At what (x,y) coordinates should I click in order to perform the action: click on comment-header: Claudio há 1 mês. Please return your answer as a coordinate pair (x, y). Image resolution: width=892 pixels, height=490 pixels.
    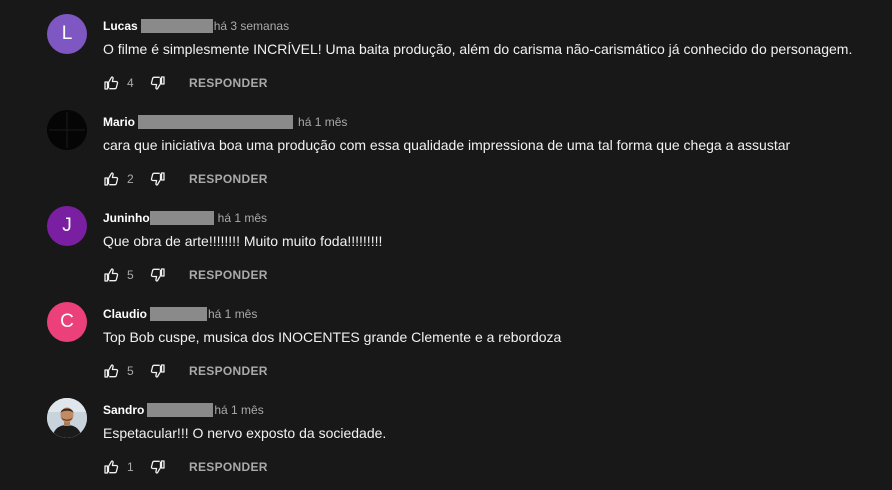
    Looking at the image, I should click on (180, 314).